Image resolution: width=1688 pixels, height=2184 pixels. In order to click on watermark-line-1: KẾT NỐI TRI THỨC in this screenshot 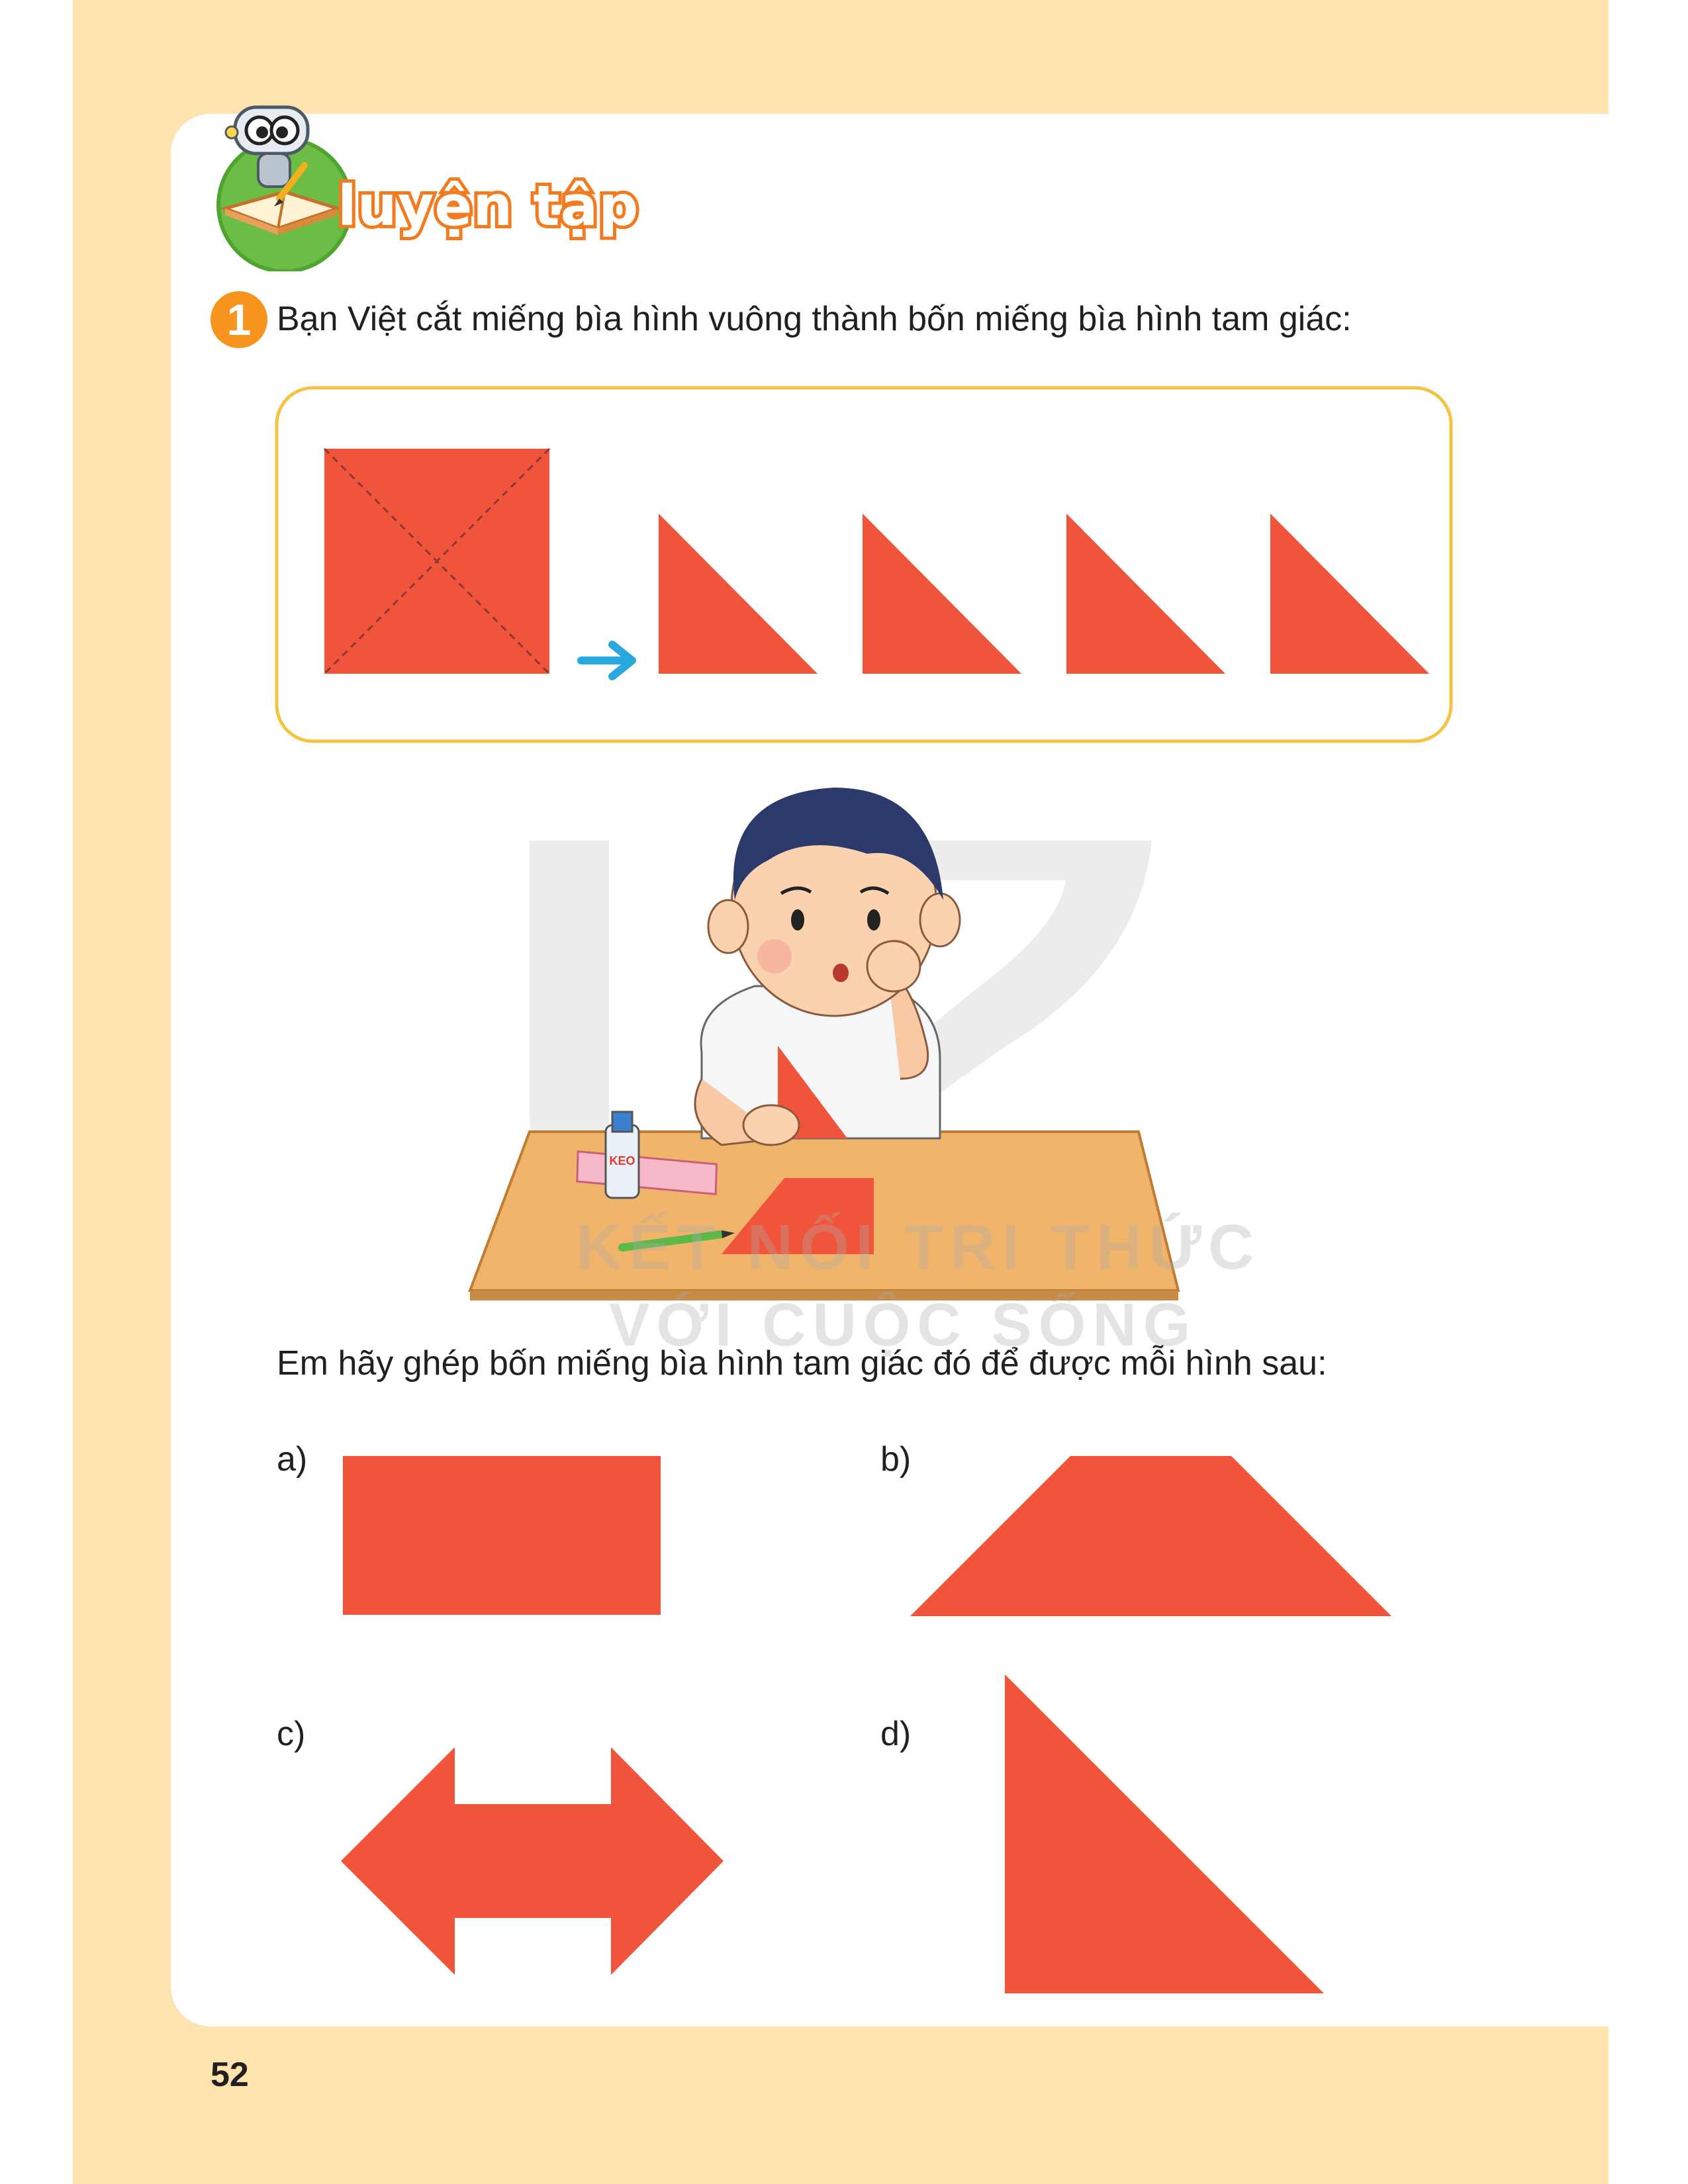, I will do `click(918, 1247)`.